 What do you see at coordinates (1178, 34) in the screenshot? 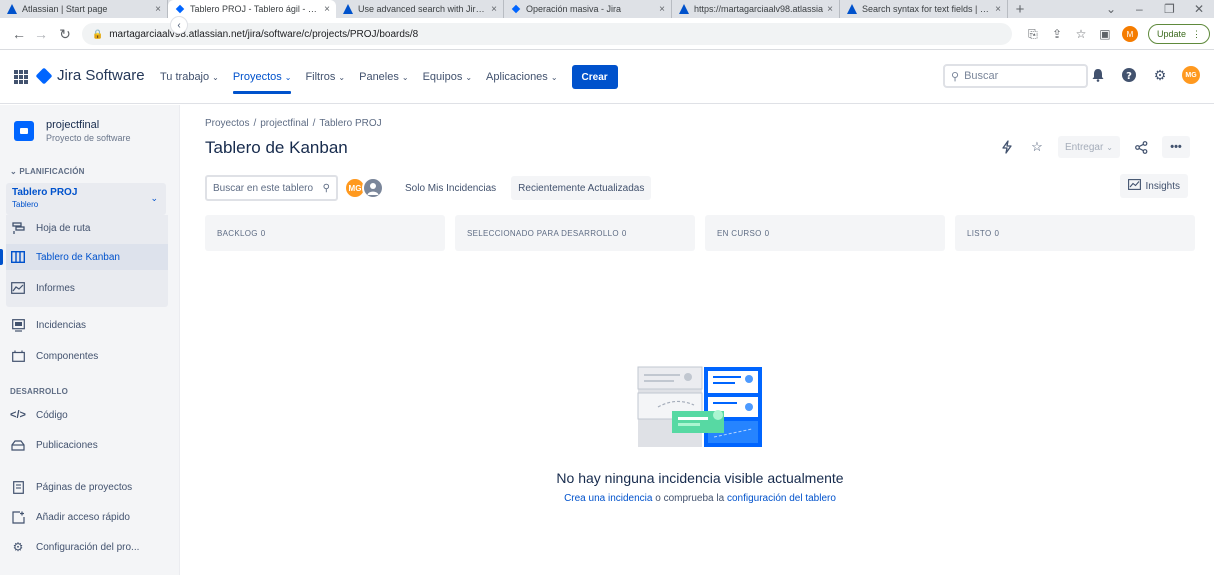
I see `update-button: Update ⋮` at bounding box center [1178, 34].